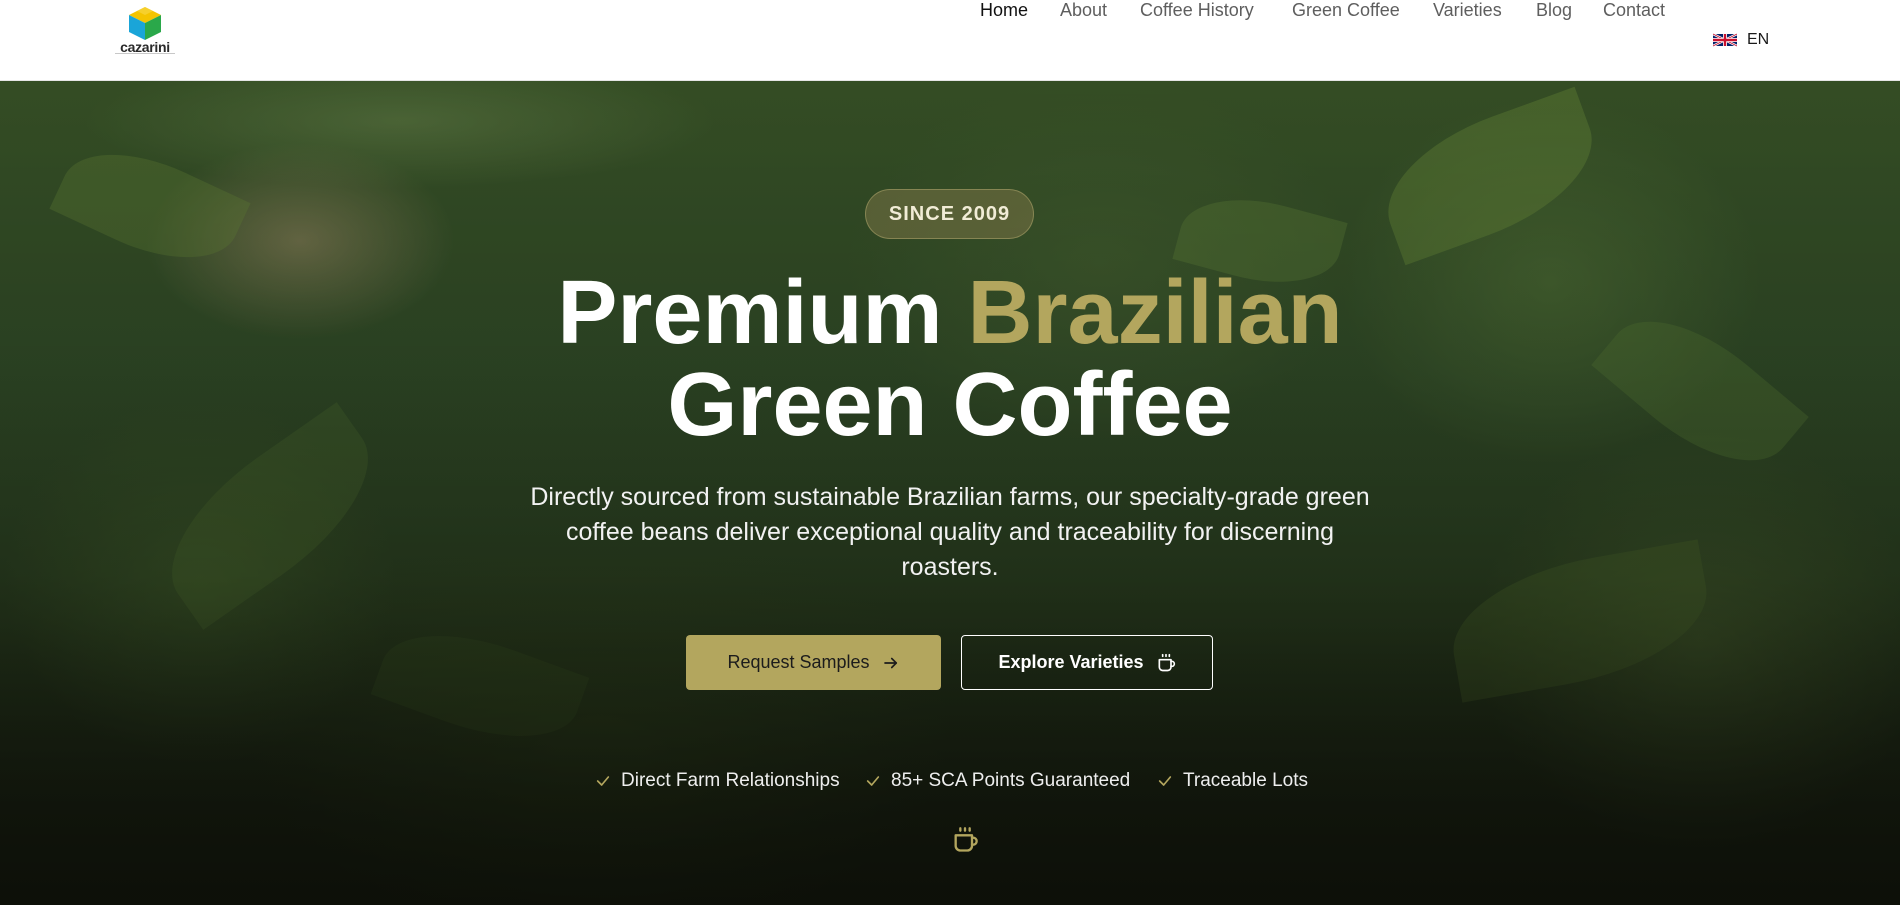 The image size is (1900, 905). Describe the element at coordinates (965, 840) in the screenshot. I see `scroll-down-coffee-cup-icon` at that location.